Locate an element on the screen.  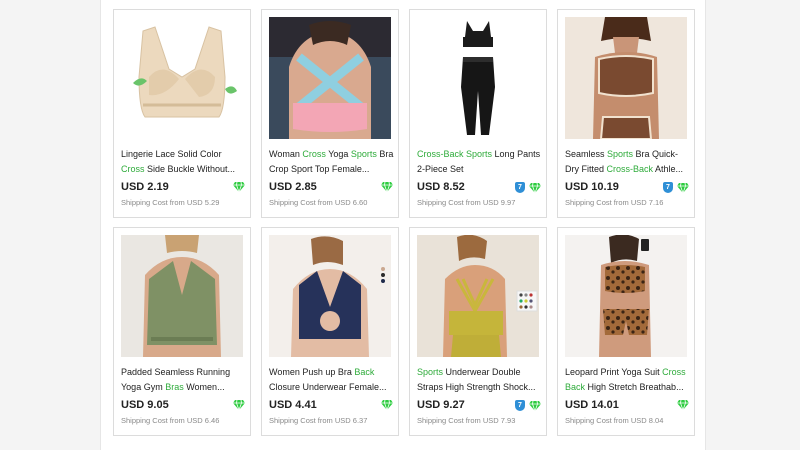
price-row: USD 2.19 is located at coordinates (183, 188).